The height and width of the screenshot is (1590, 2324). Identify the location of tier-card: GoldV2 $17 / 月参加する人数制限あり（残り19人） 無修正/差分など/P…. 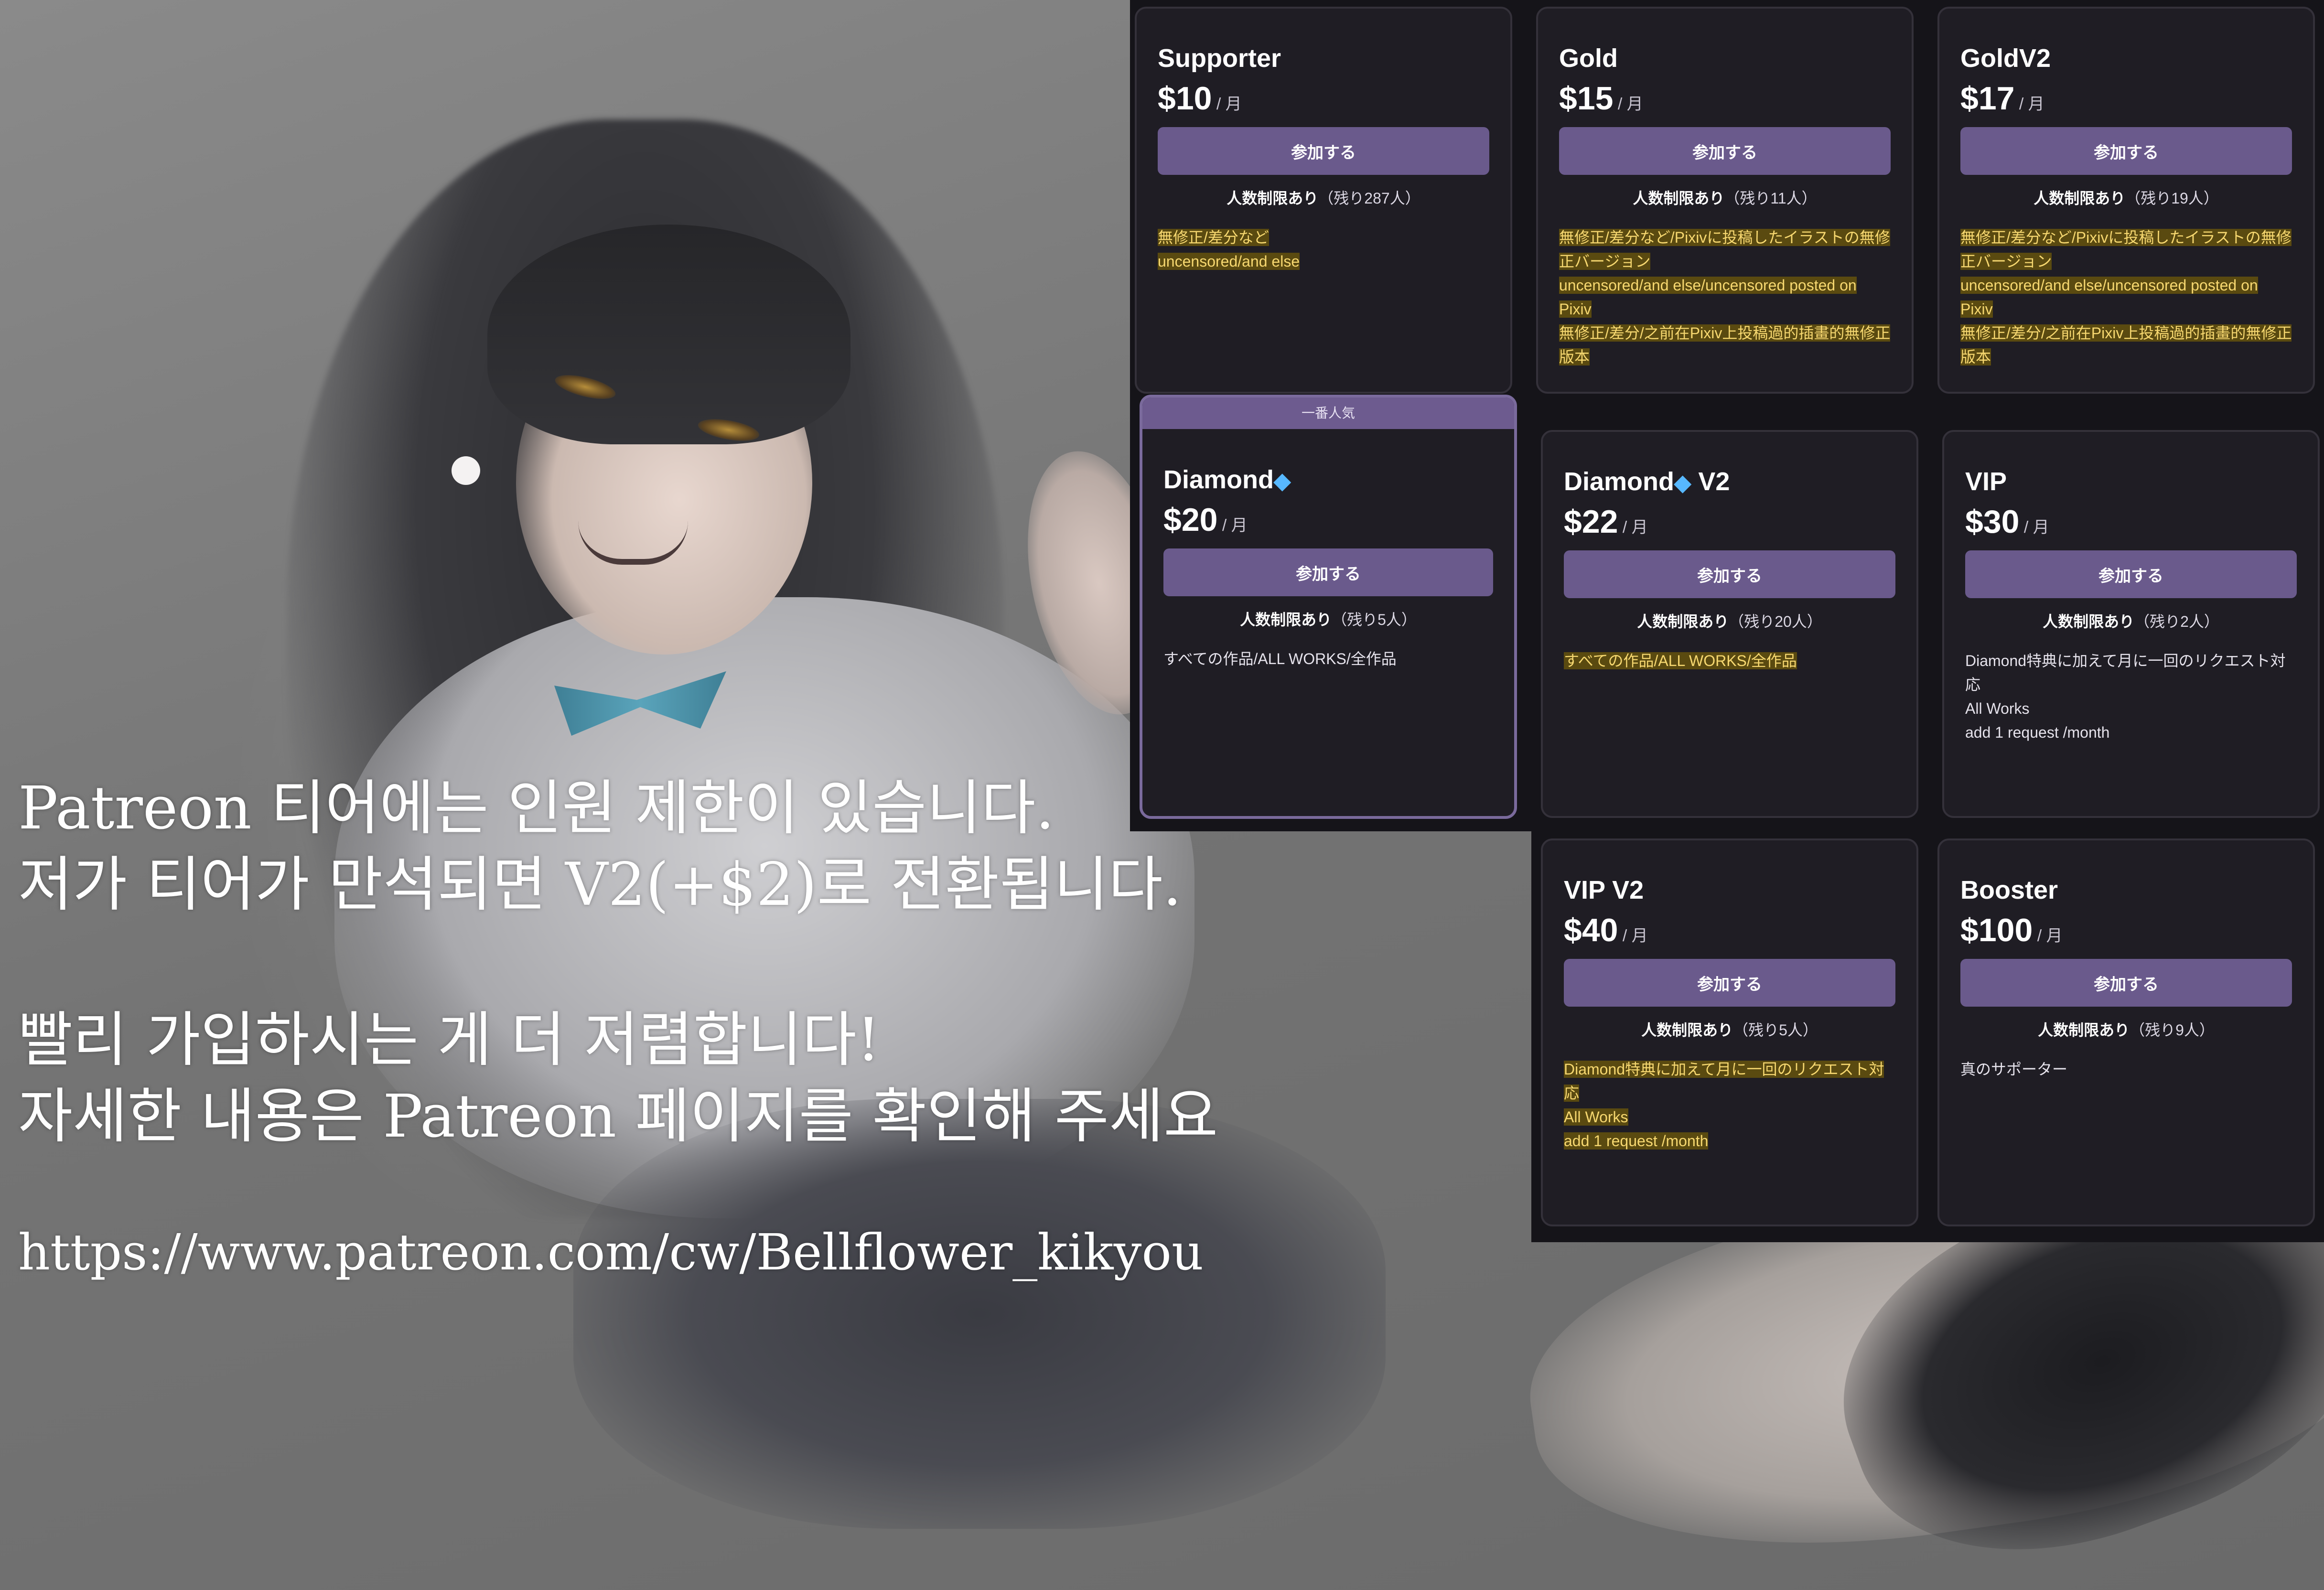
(2126, 200).